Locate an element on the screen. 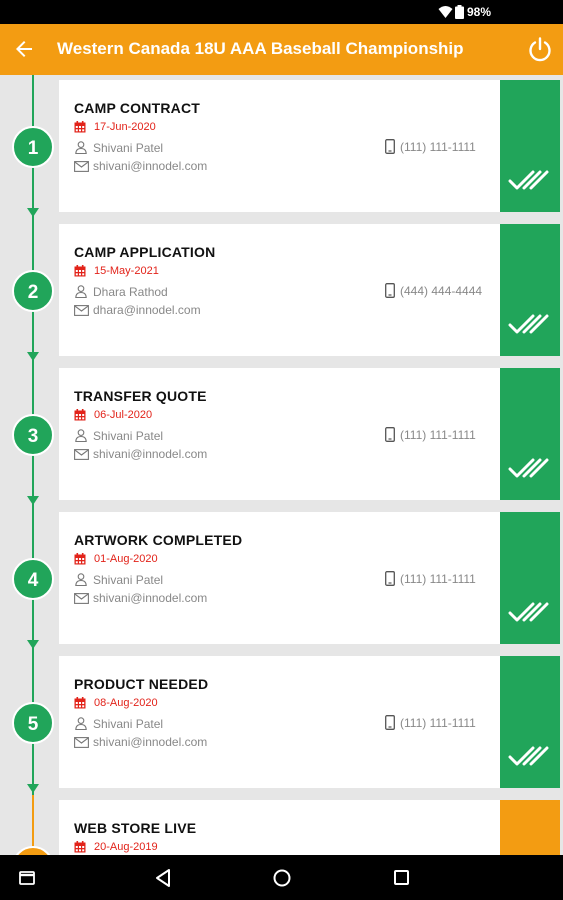 The width and height of the screenshot is (563, 900). task-date: 08-Aug-2020 is located at coordinates (126, 703).